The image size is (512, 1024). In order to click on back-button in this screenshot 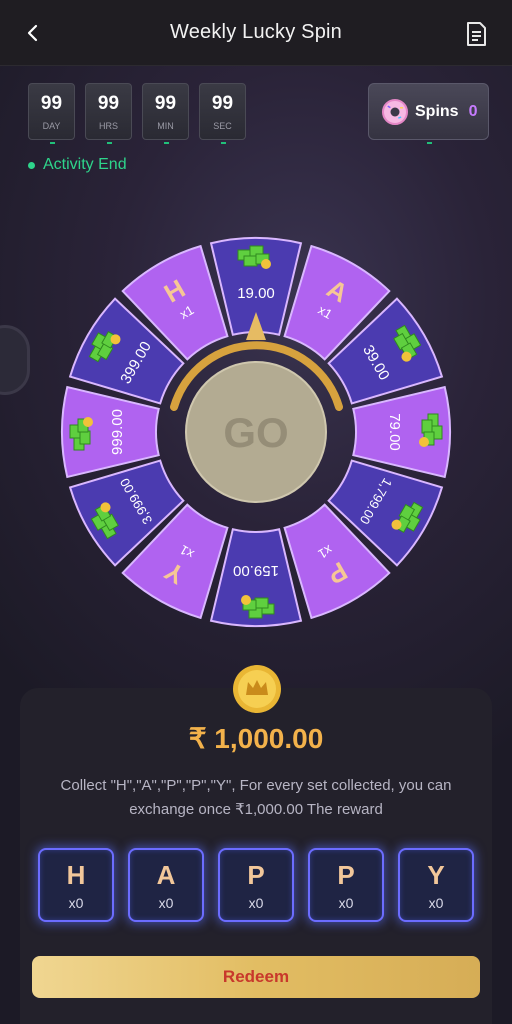, I will do `click(33, 33)`.